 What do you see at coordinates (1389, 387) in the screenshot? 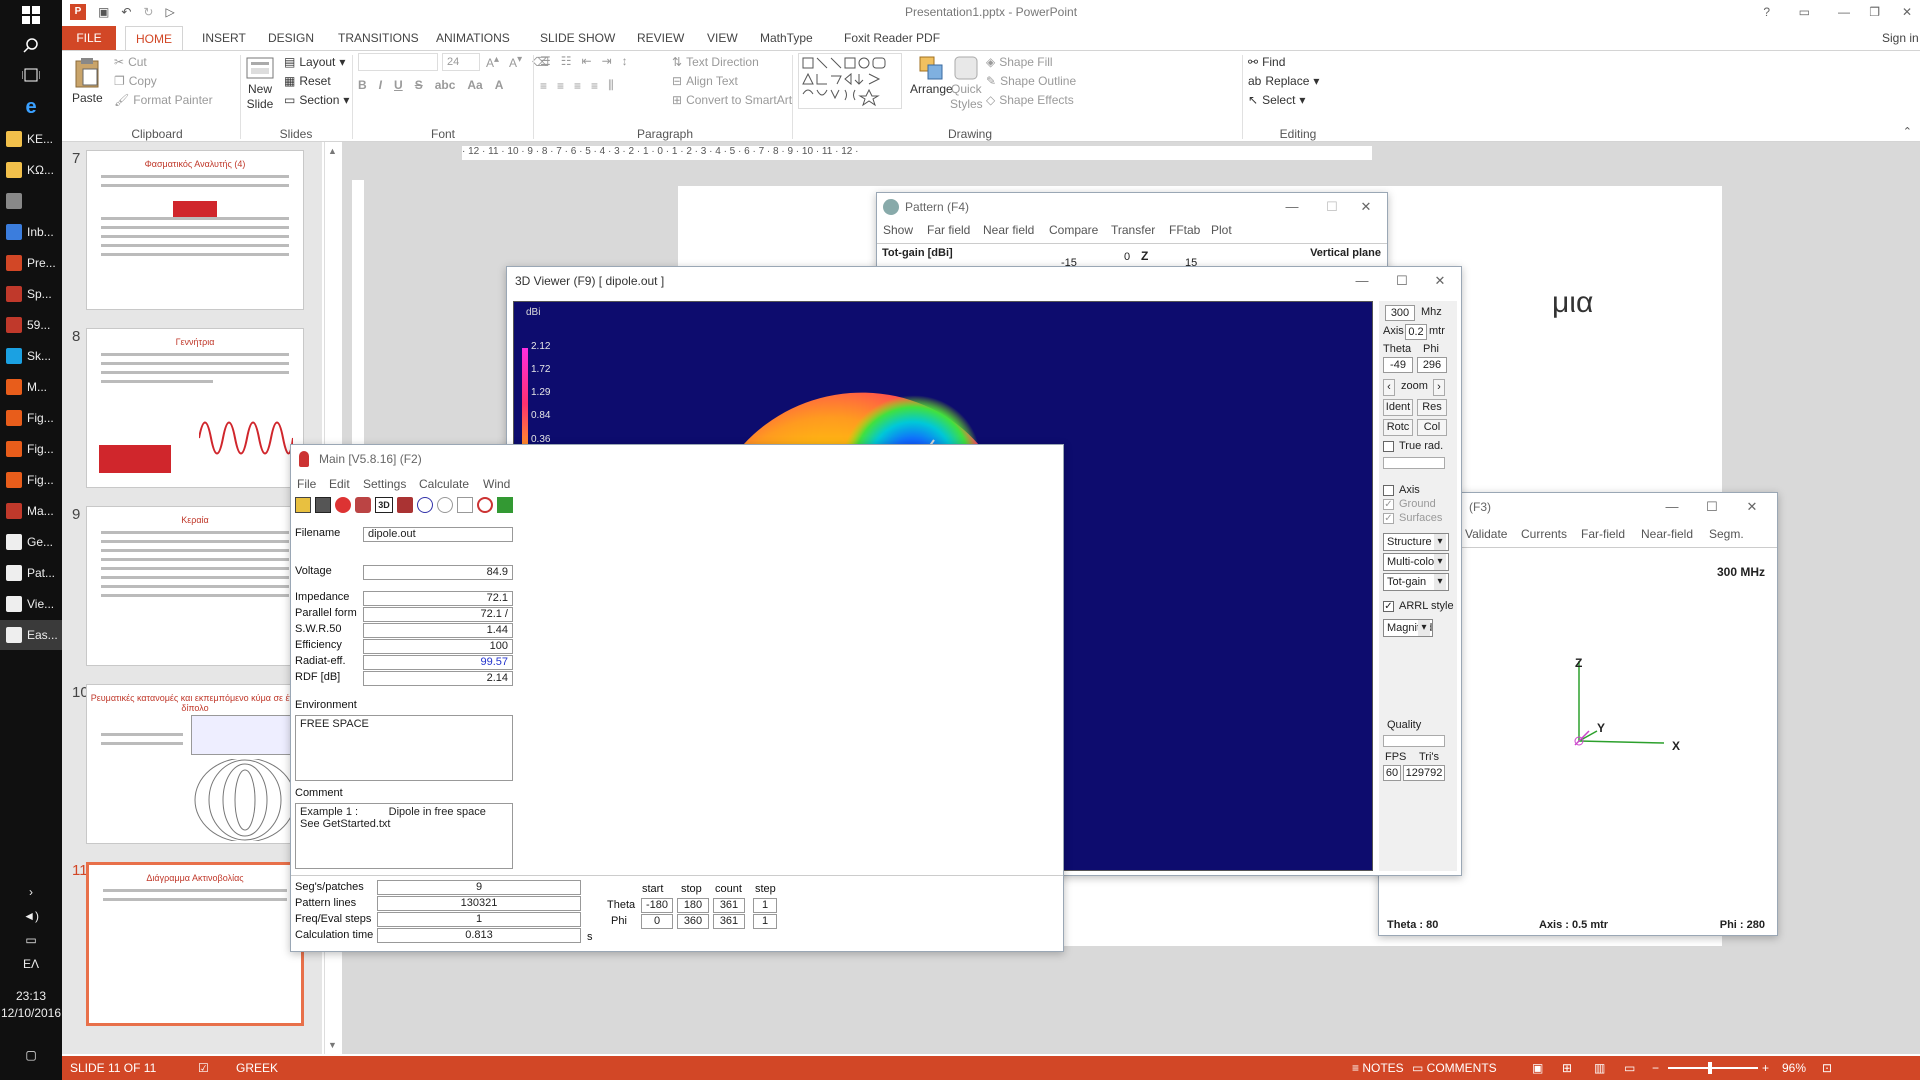
I see `zoom-out-button: ‹` at bounding box center [1389, 387].